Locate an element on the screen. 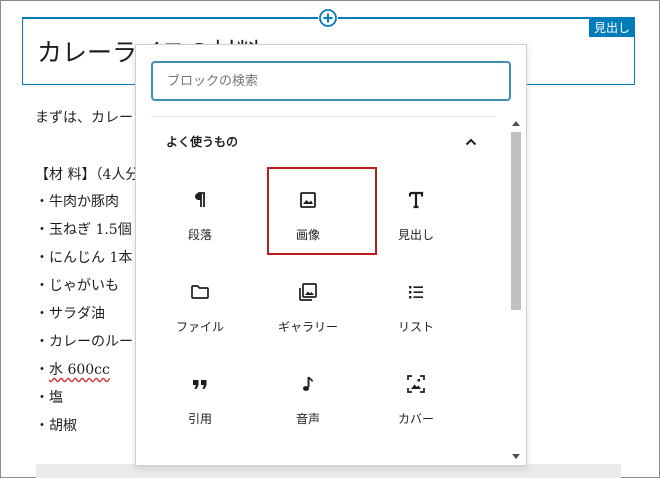 This screenshot has height=478, width=660. list-item-text: カレーのルー is located at coordinates (91, 342).